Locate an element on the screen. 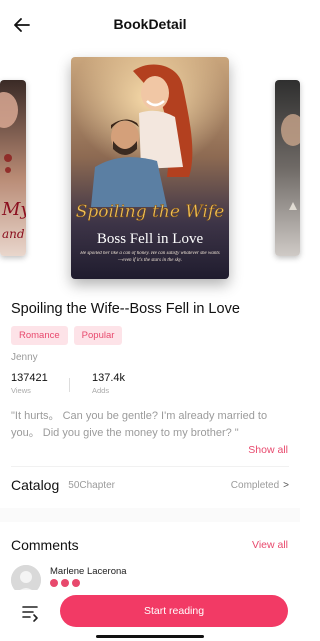 This screenshot has width=320, height=641. chapter-list-icon is located at coordinates (30, 614).